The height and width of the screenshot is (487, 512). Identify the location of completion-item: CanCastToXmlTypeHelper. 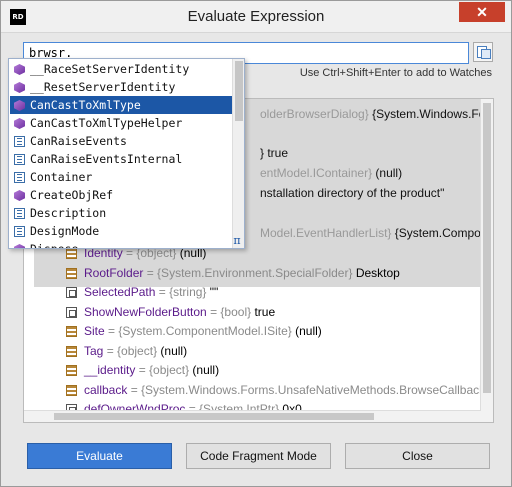
(121, 123).